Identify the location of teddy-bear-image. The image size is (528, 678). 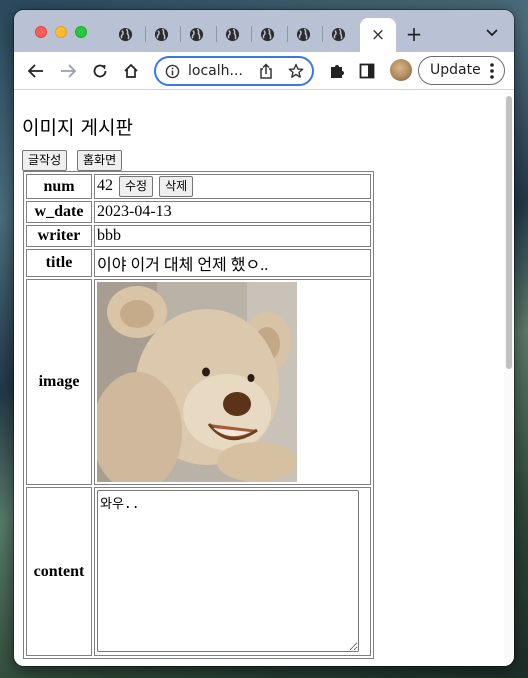
(197, 382).